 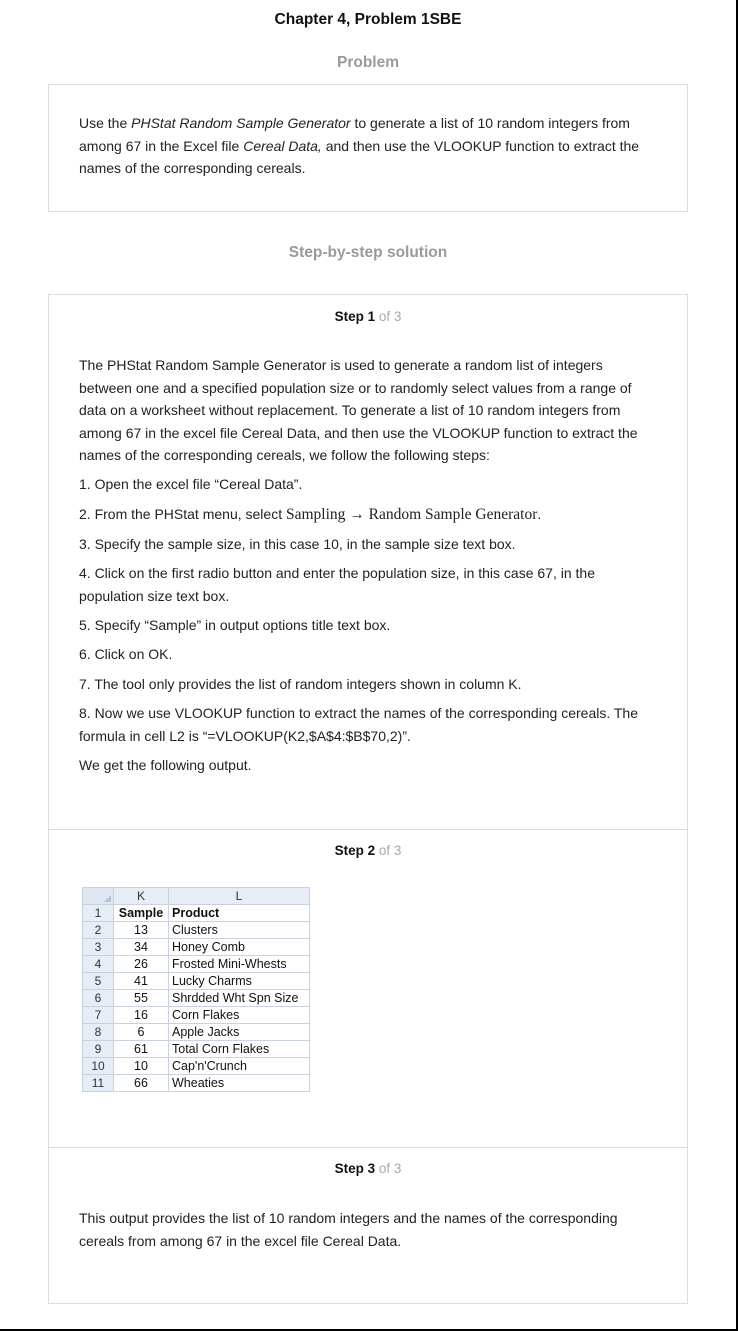 What do you see at coordinates (105, 123) in the screenshot?
I see `problem-text-part: Use the` at bounding box center [105, 123].